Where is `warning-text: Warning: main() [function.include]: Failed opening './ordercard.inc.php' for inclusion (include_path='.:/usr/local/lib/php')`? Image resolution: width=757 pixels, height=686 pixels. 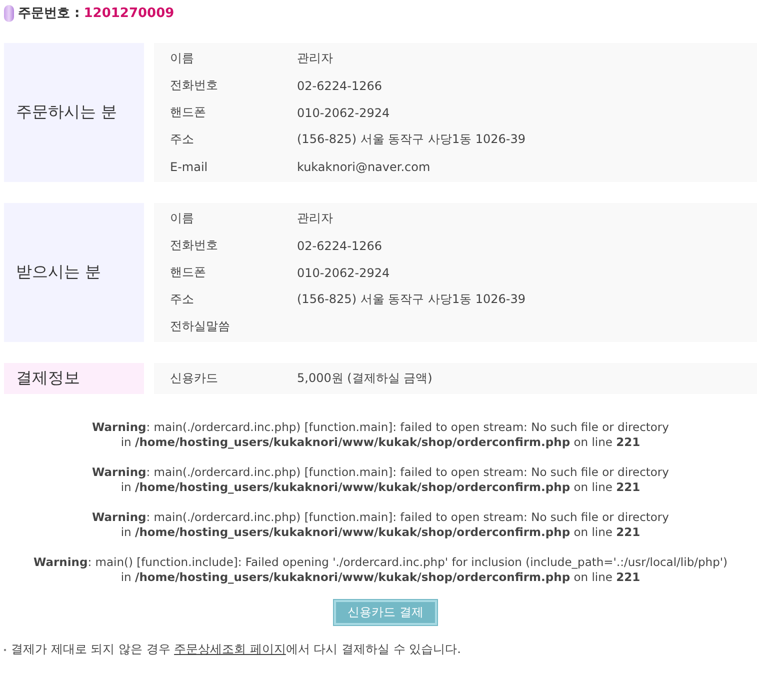
warning-text: Warning: main() [function.include]: Failed opening './ordercard.inc.php' for inclusion (include_path='.:/usr/local/lib/php') is located at coordinates (380, 562).